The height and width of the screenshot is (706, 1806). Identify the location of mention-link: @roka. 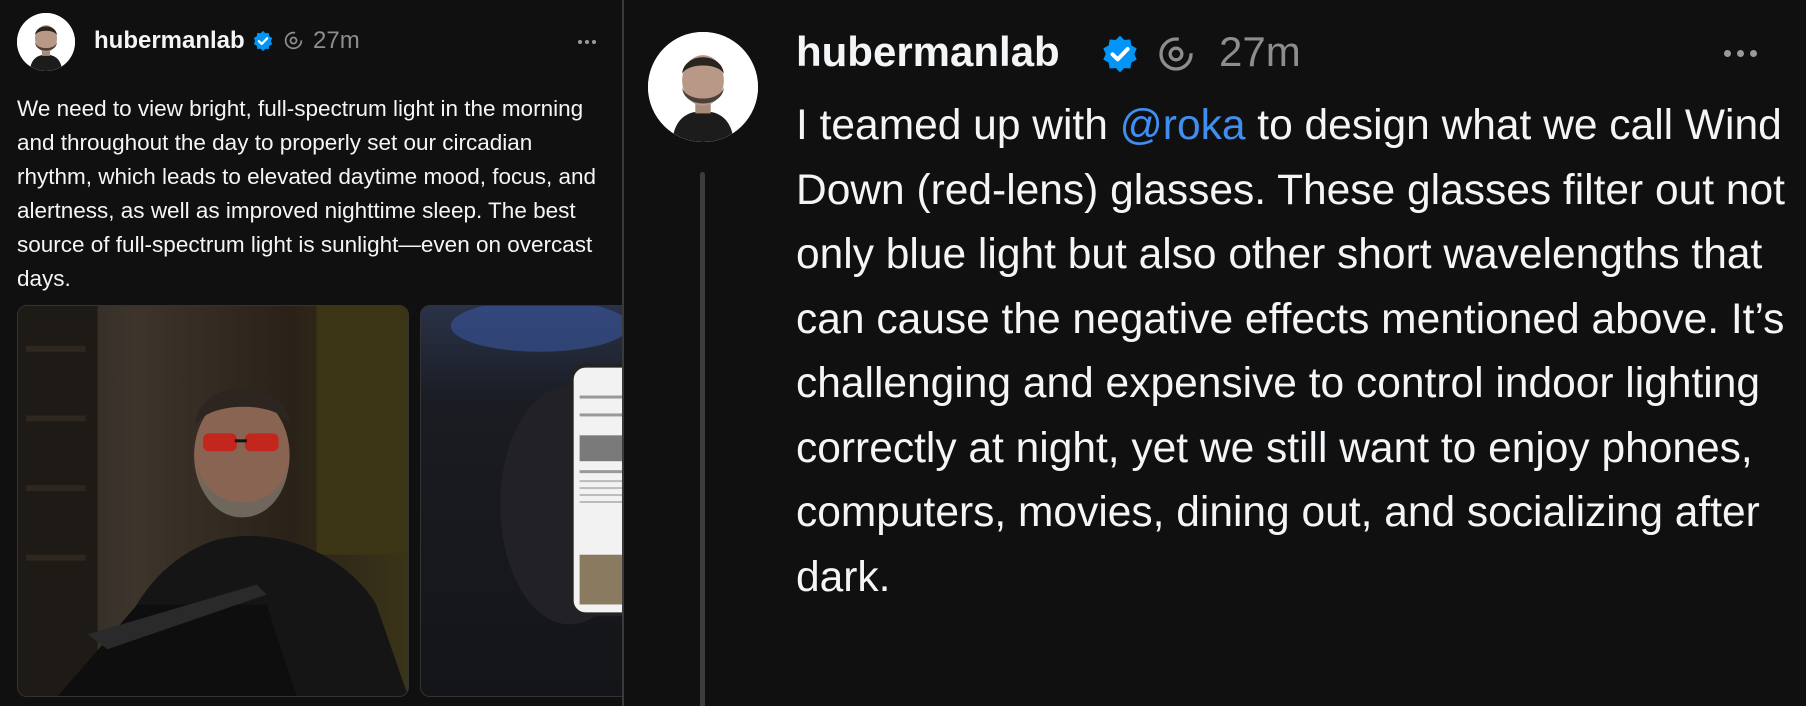
(1183, 125).